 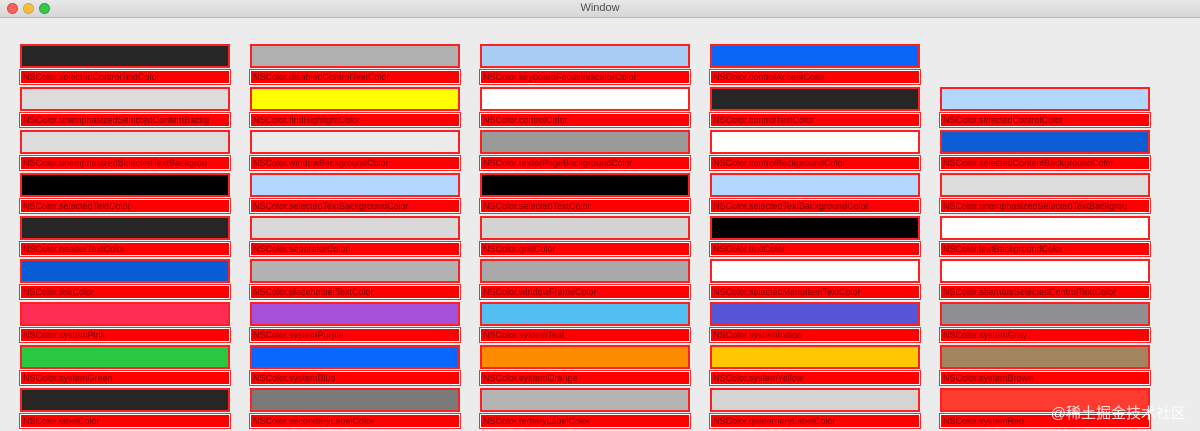 I want to click on color-cell: NSColor.tertiaryLabelColor, so click(x=585, y=408).